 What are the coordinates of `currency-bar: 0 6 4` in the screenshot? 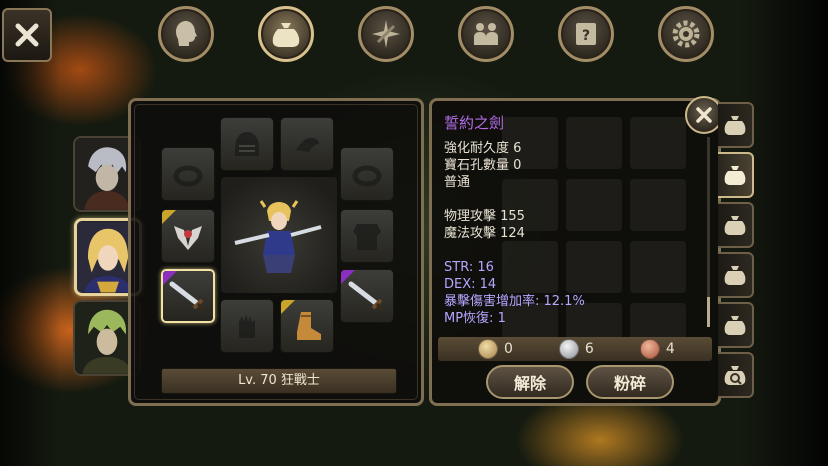 It's located at (575, 349).